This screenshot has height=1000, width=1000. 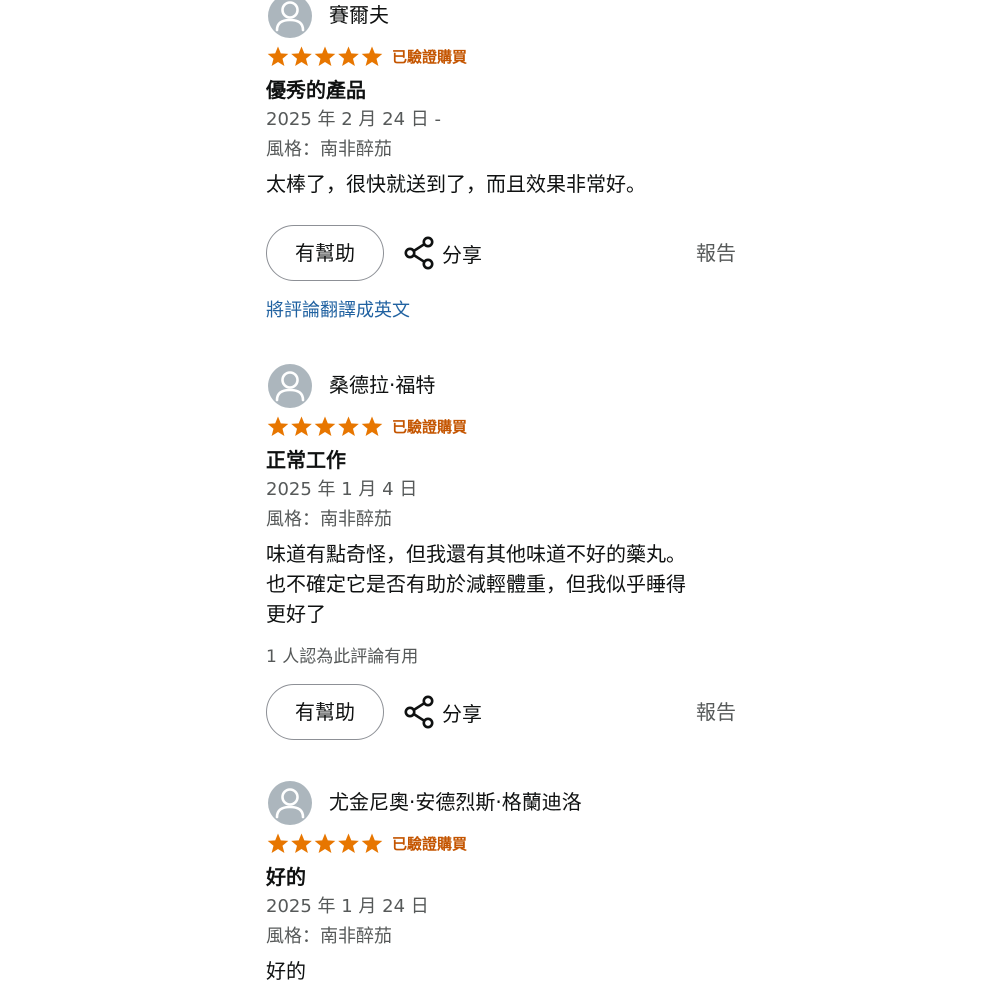 What do you see at coordinates (501, 311) in the screenshot?
I see `translate-review-link: 將評論翻譯成英文` at bounding box center [501, 311].